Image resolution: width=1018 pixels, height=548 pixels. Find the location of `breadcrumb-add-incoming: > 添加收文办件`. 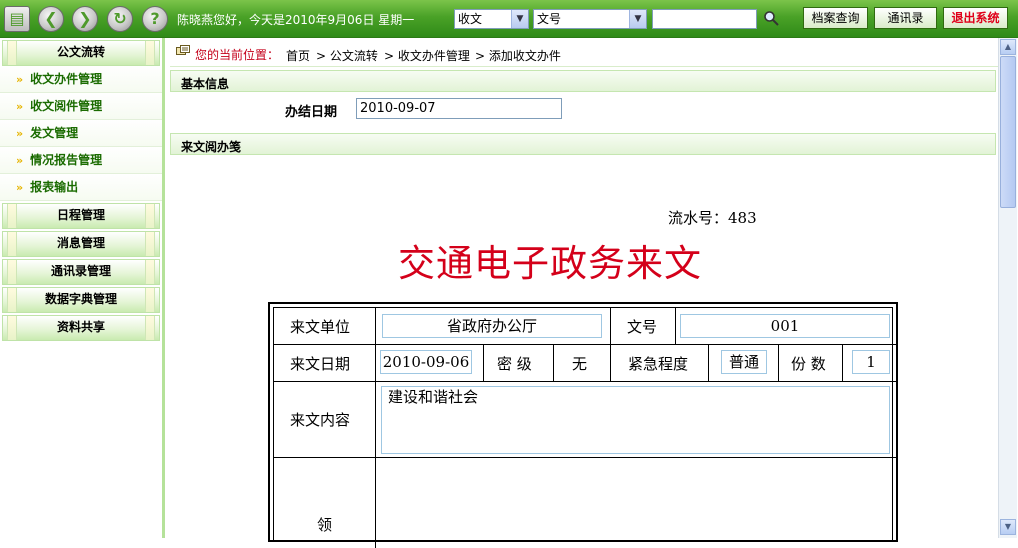

breadcrumb-add-incoming: > 添加收文办件 is located at coordinates (518, 56).